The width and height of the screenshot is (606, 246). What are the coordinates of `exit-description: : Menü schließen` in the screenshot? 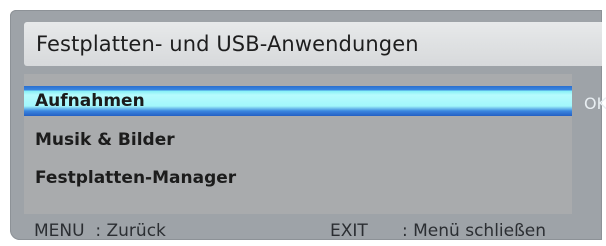 It's located at (474, 231).